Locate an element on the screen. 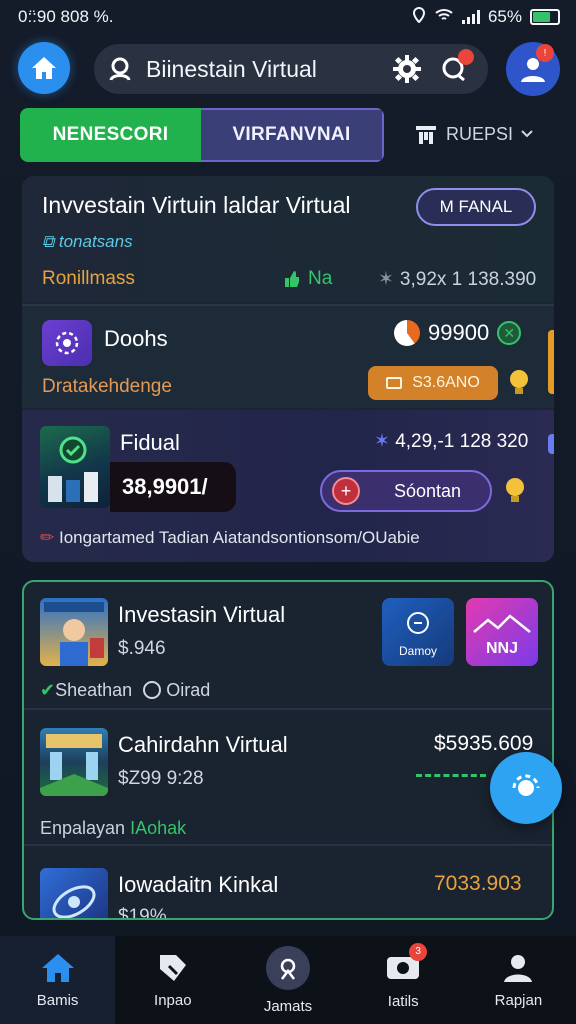  nav-item-bamis: Bamis is located at coordinates (58, 980).